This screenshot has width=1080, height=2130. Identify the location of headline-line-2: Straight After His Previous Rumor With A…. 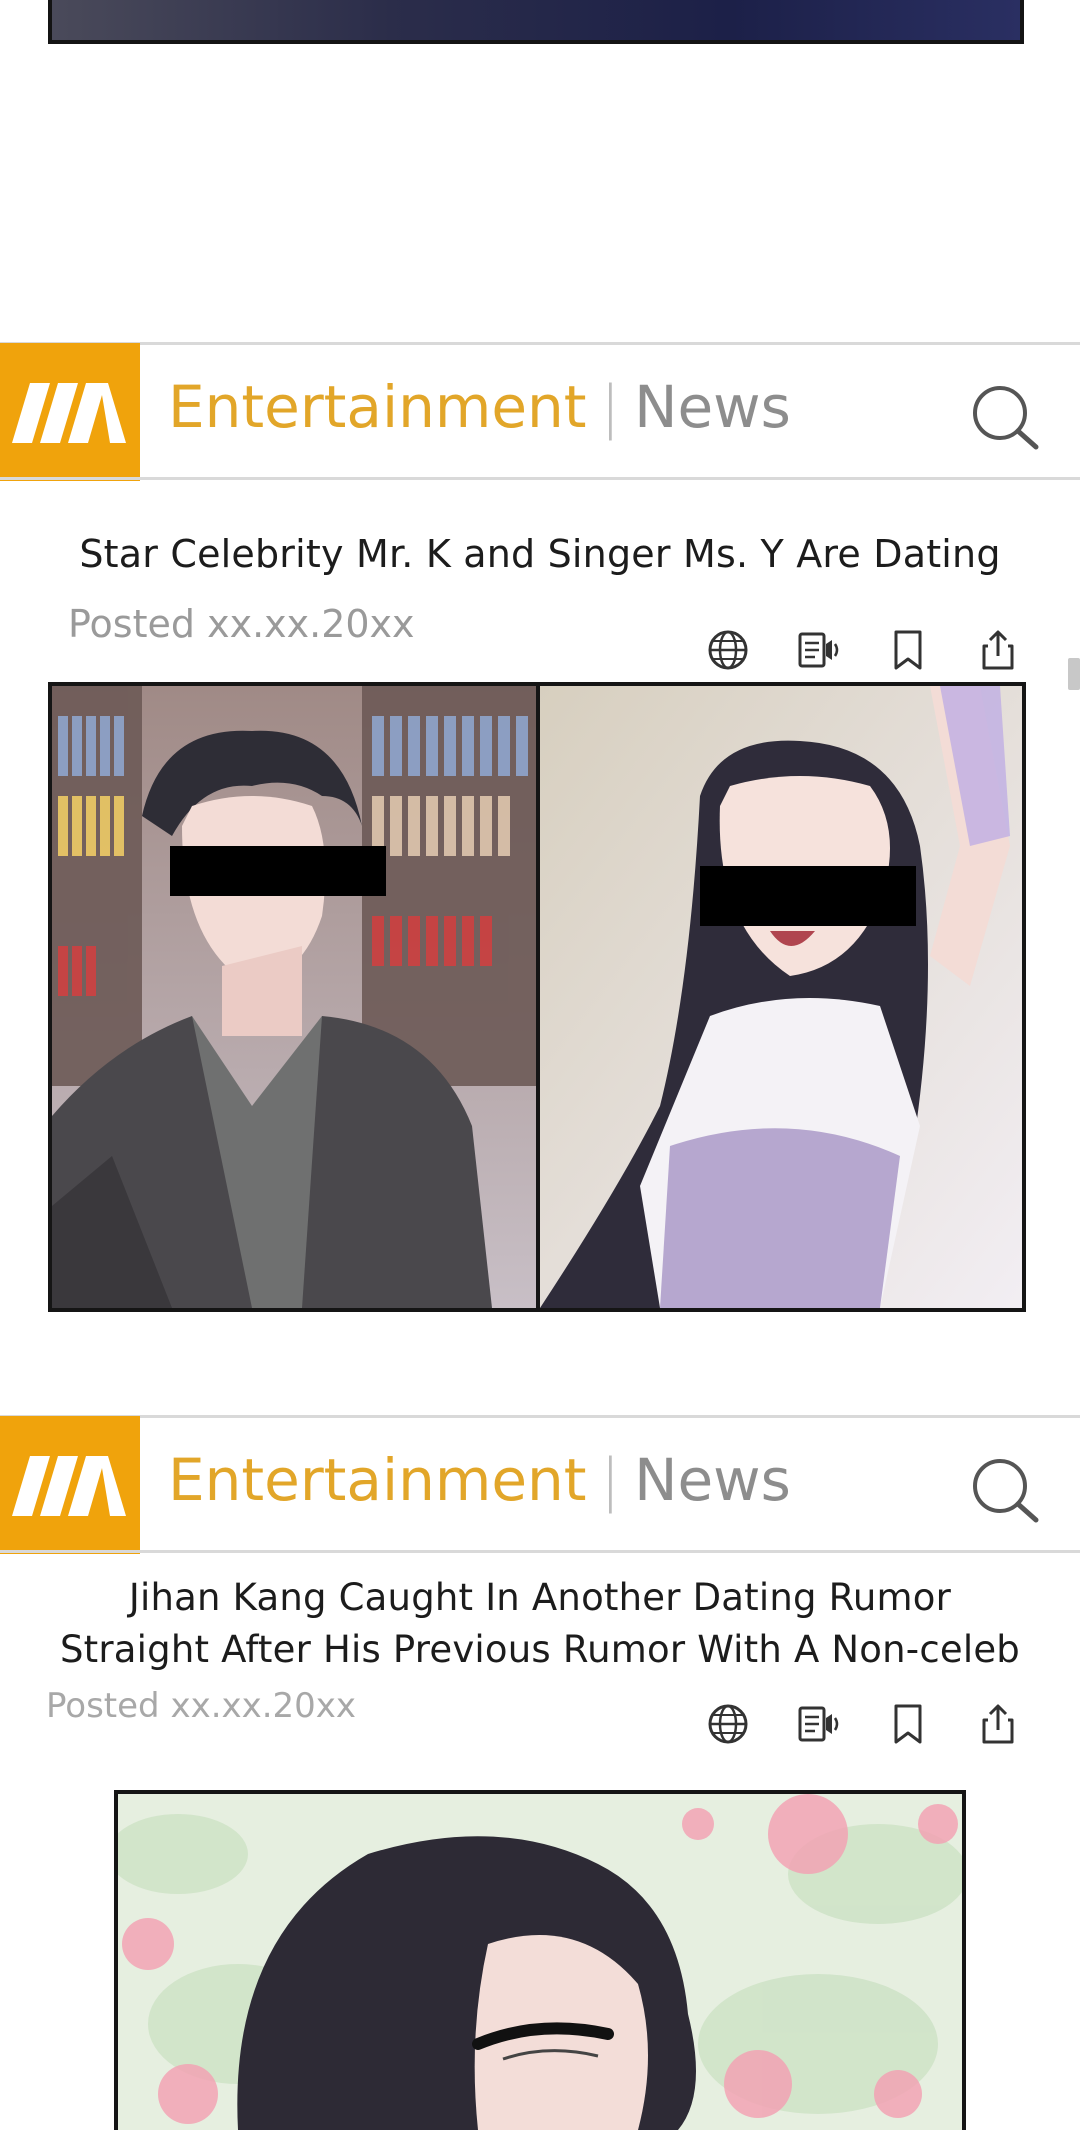
(540, 1649).